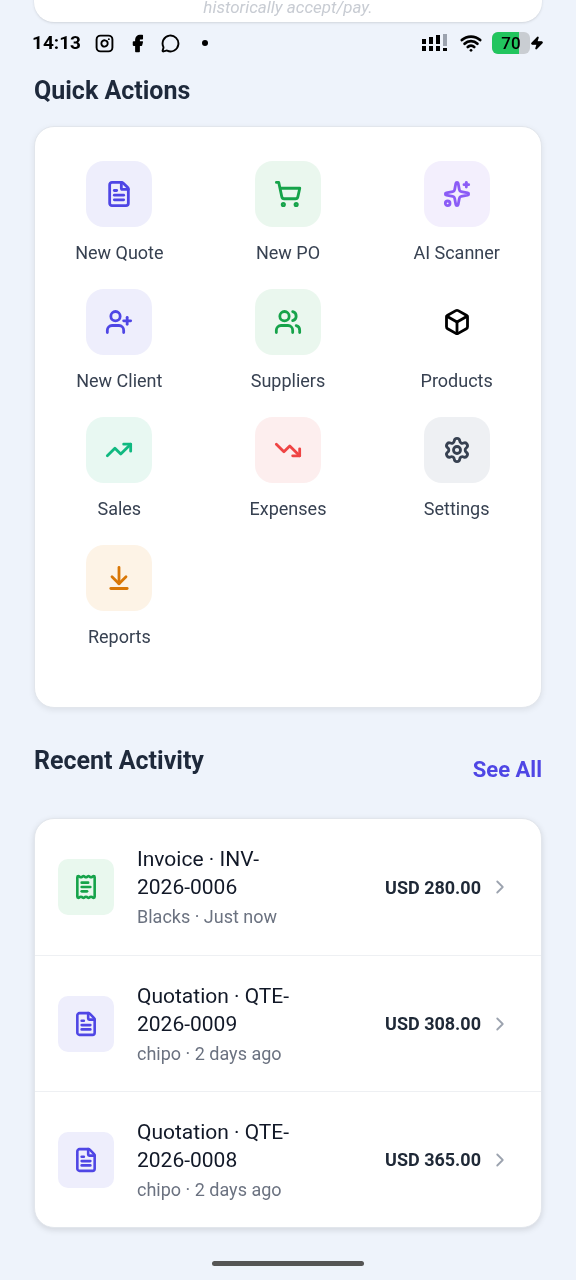 This screenshot has width=576, height=1280. Describe the element at coordinates (456, 471) in the screenshot. I see `quick-action-button: Settings` at that location.